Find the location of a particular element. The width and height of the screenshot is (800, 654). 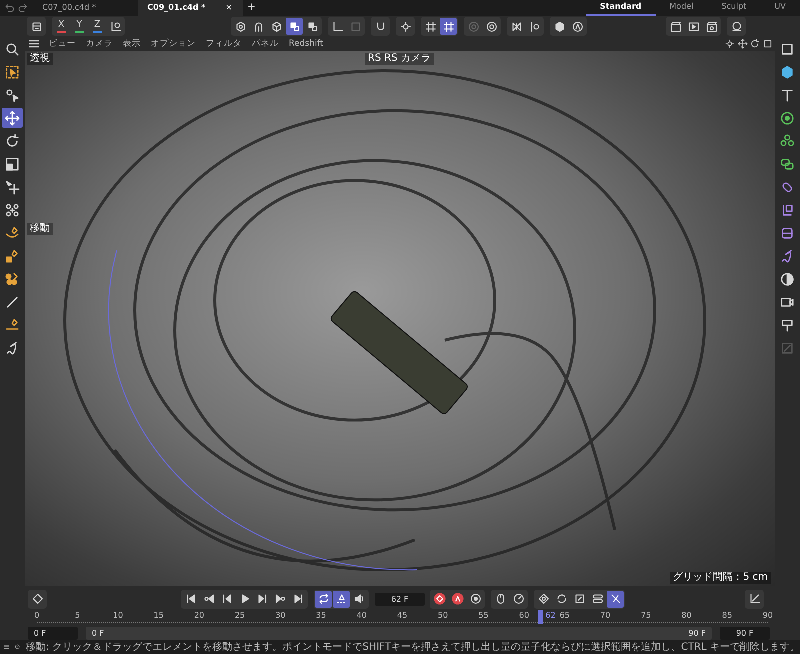

mouse-icon is located at coordinates (500, 599).